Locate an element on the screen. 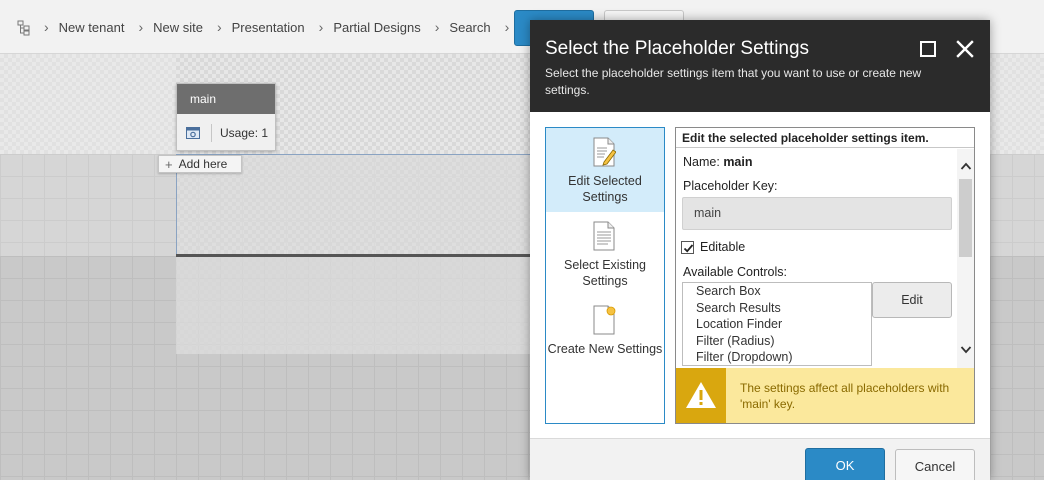  edit-controls-button: Edit is located at coordinates (912, 300).